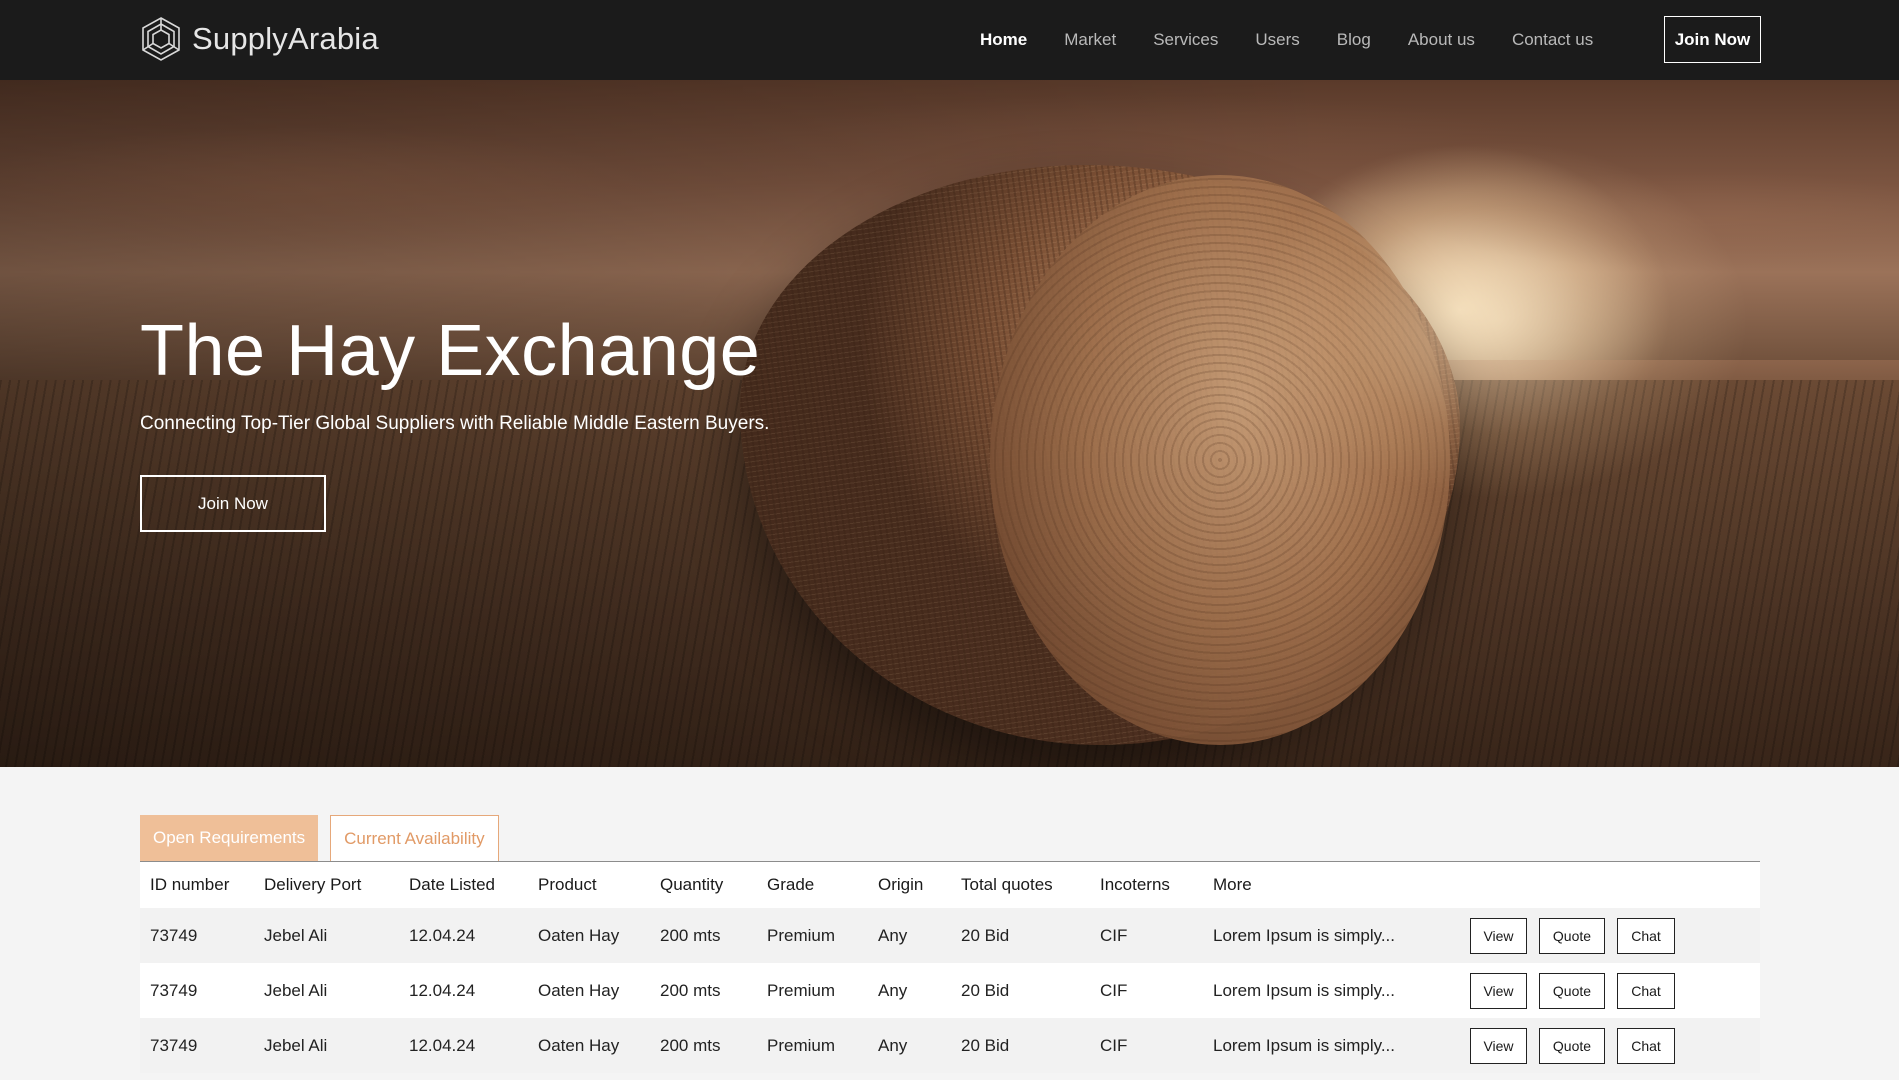 The image size is (1899, 1080). Describe the element at coordinates (791, 884) in the screenshot. I see `col-header-grade: Grade` at that location.